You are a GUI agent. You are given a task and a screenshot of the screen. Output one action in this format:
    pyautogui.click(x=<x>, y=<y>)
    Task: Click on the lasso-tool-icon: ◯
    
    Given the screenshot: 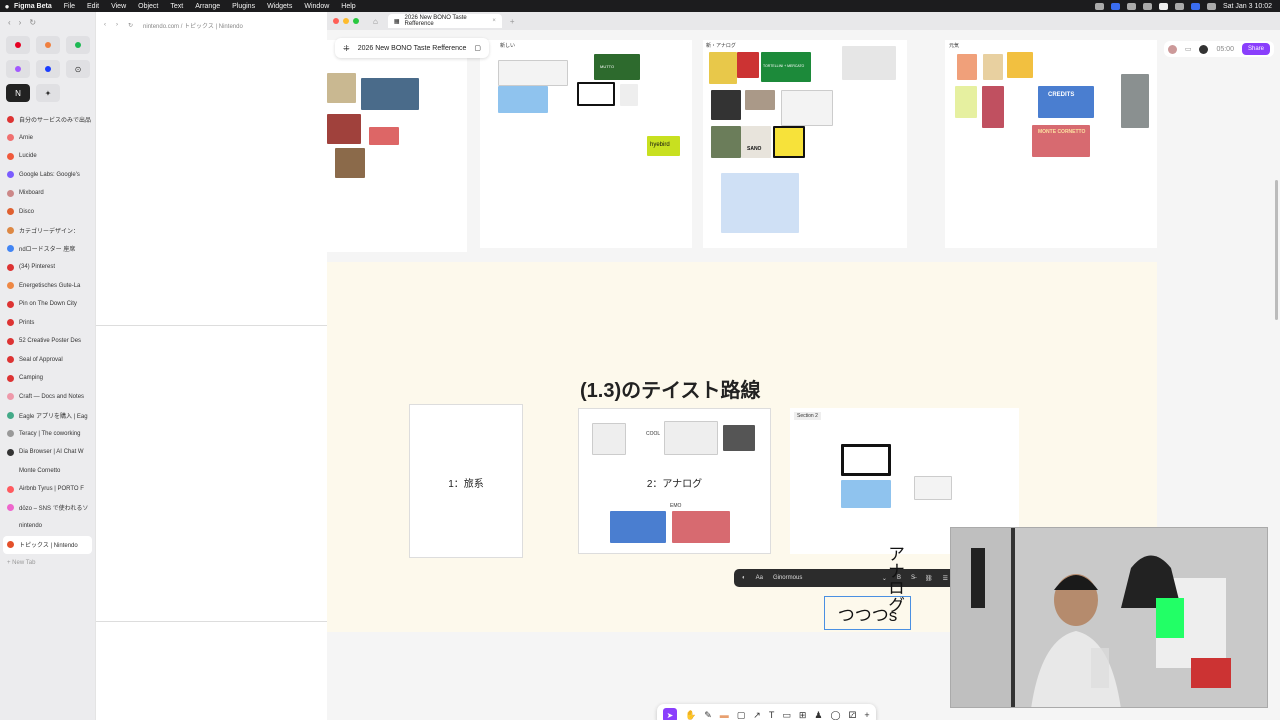 What is the action you would take?
    pyautogui.click(x=835, y=715)
    